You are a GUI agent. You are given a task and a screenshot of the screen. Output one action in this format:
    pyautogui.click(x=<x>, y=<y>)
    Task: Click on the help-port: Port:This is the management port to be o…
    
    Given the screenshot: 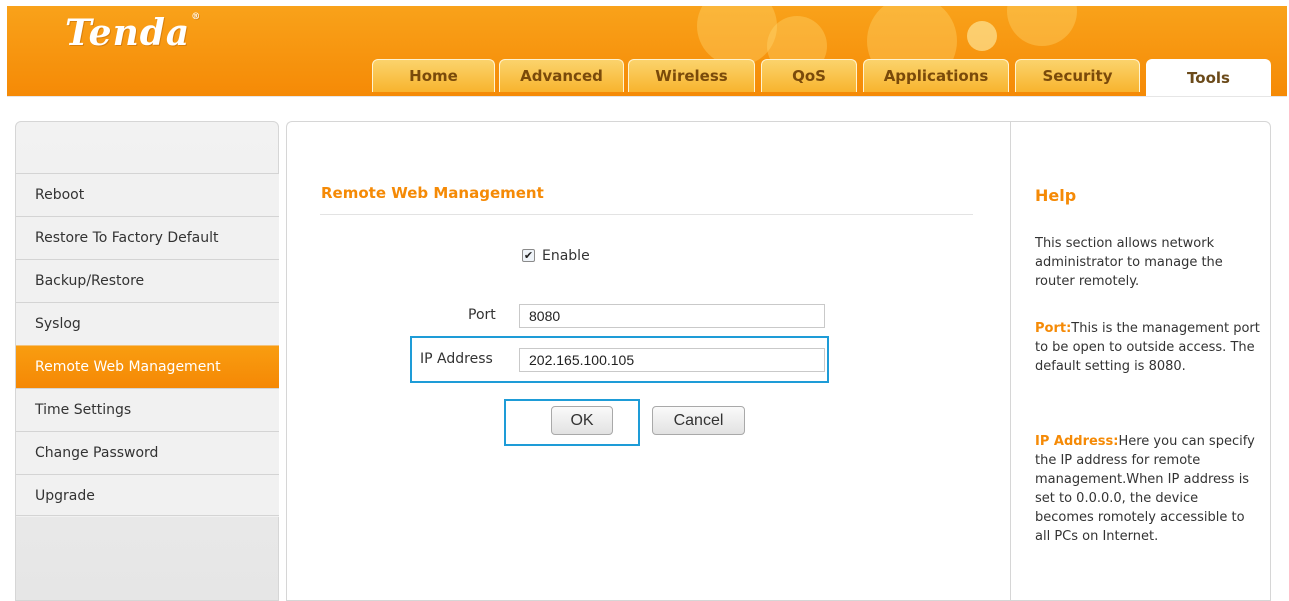 What is the action you would take?
    pyautogui.click(x=1147, y=347)
    